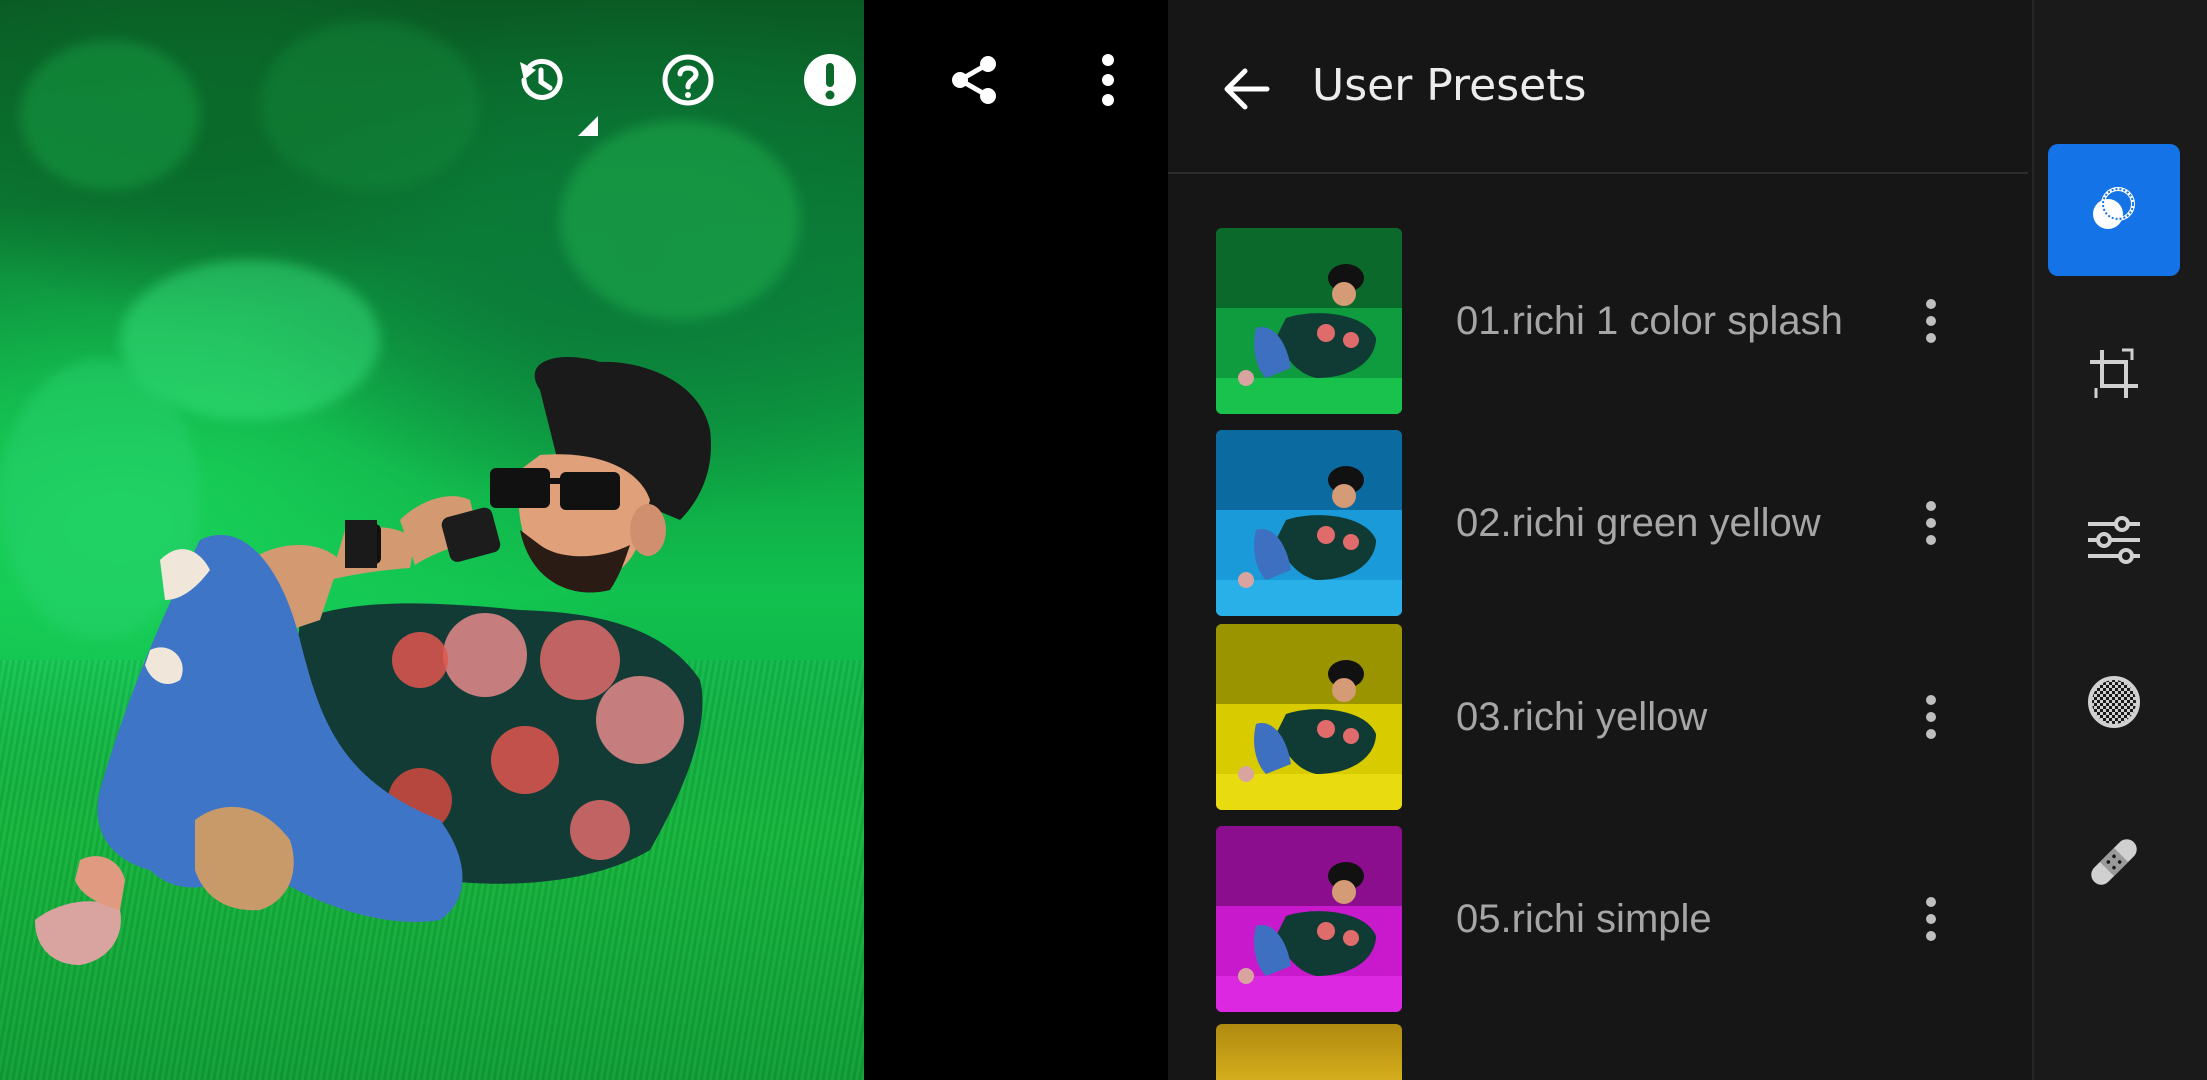  I want to click on preset-item: 05.richi simple, so click(1606, 919).